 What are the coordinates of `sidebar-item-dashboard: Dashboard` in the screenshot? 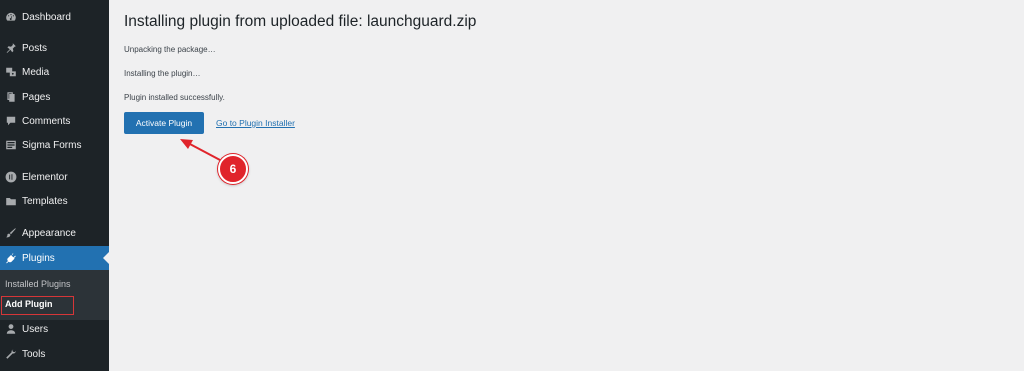 It's located at (54, 17).